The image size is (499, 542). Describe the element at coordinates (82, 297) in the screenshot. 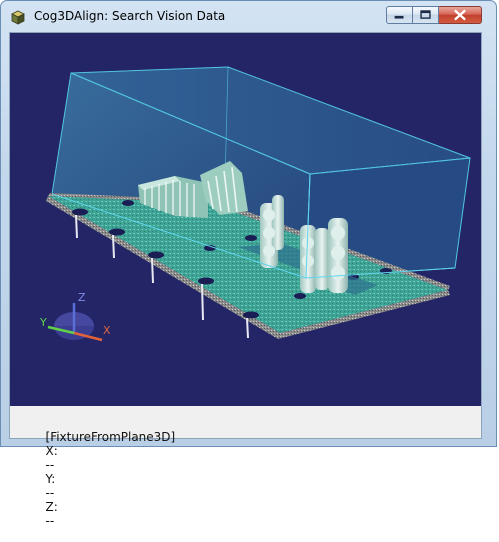

I see `z-axis-label: Z` at that location.